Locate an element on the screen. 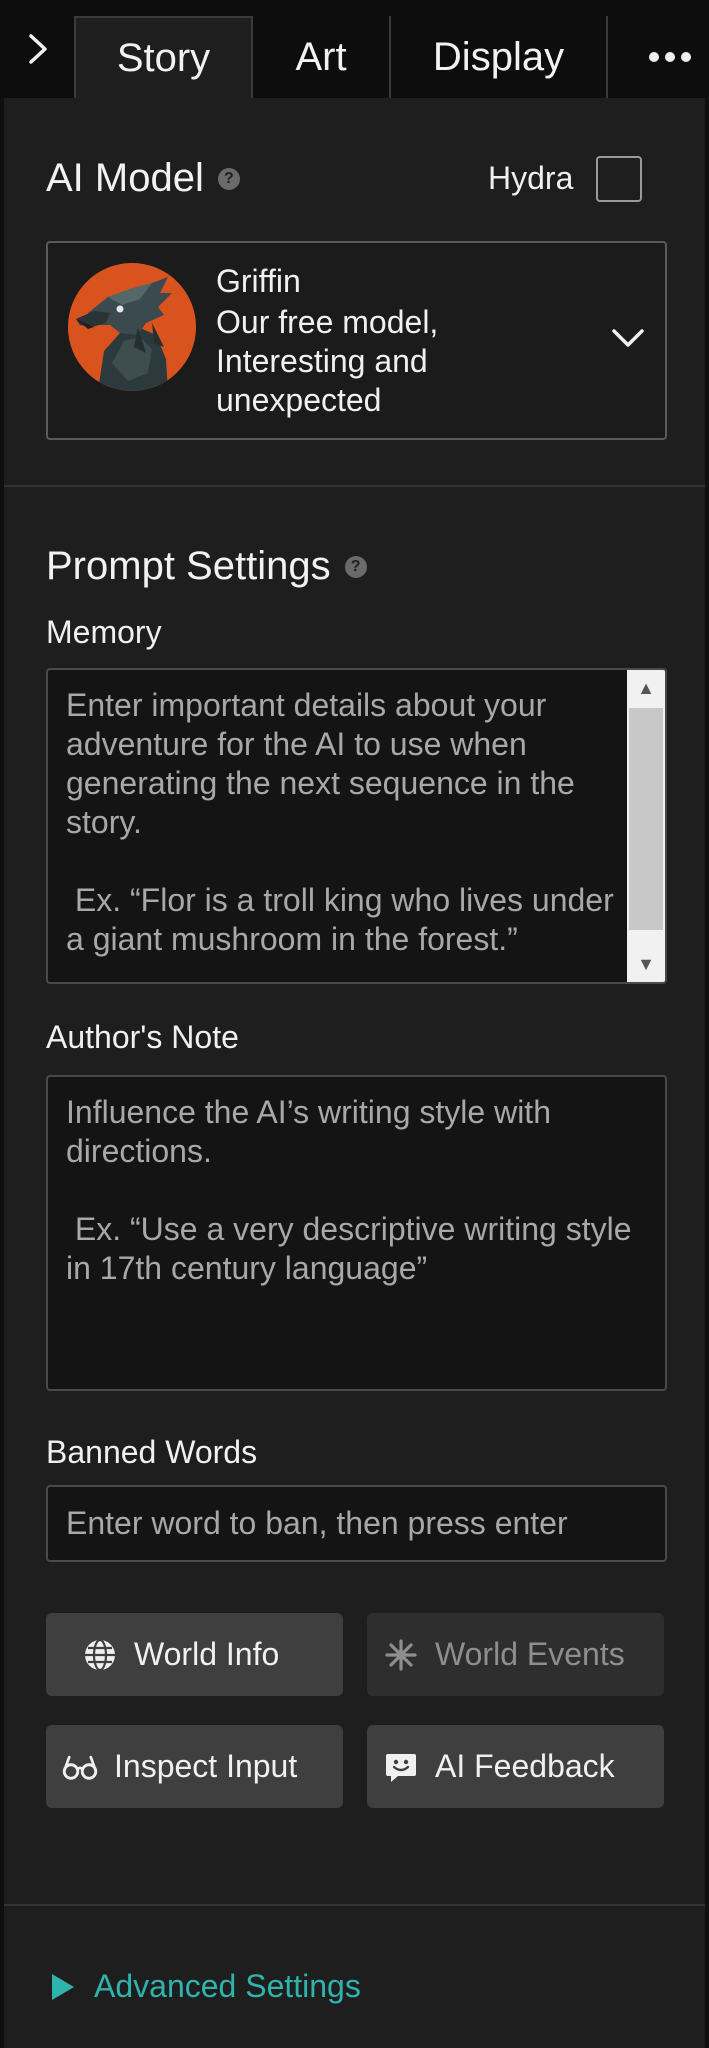 The width and height of the screenshot is (709, 2048). collapse-panel-button is located at coordinates (37, 49).